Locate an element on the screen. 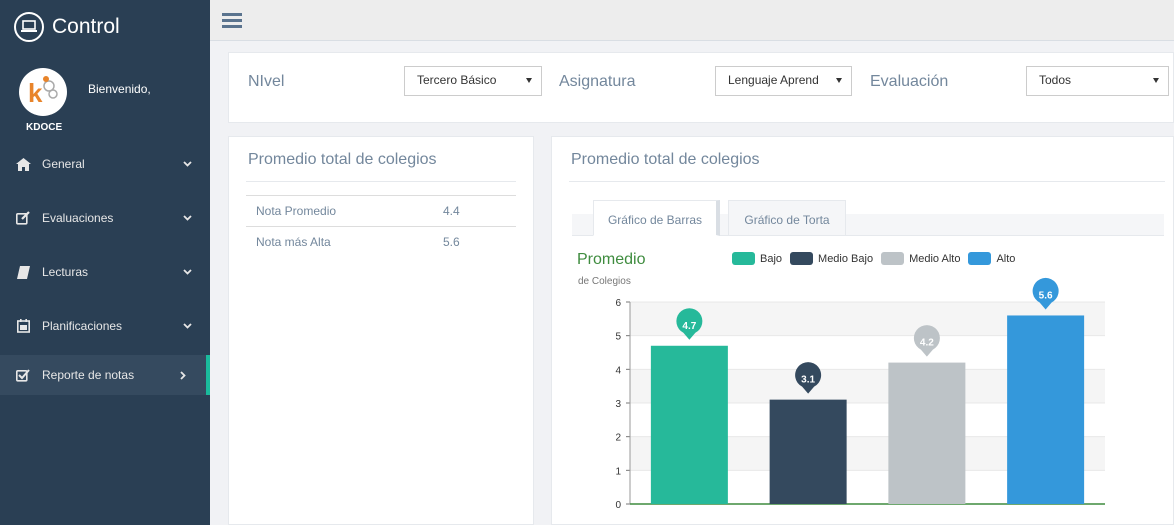 This screenshot has width=1174, height=525. legend-item-medio-alto: Medio Alto is located at coordinates (920, 258).